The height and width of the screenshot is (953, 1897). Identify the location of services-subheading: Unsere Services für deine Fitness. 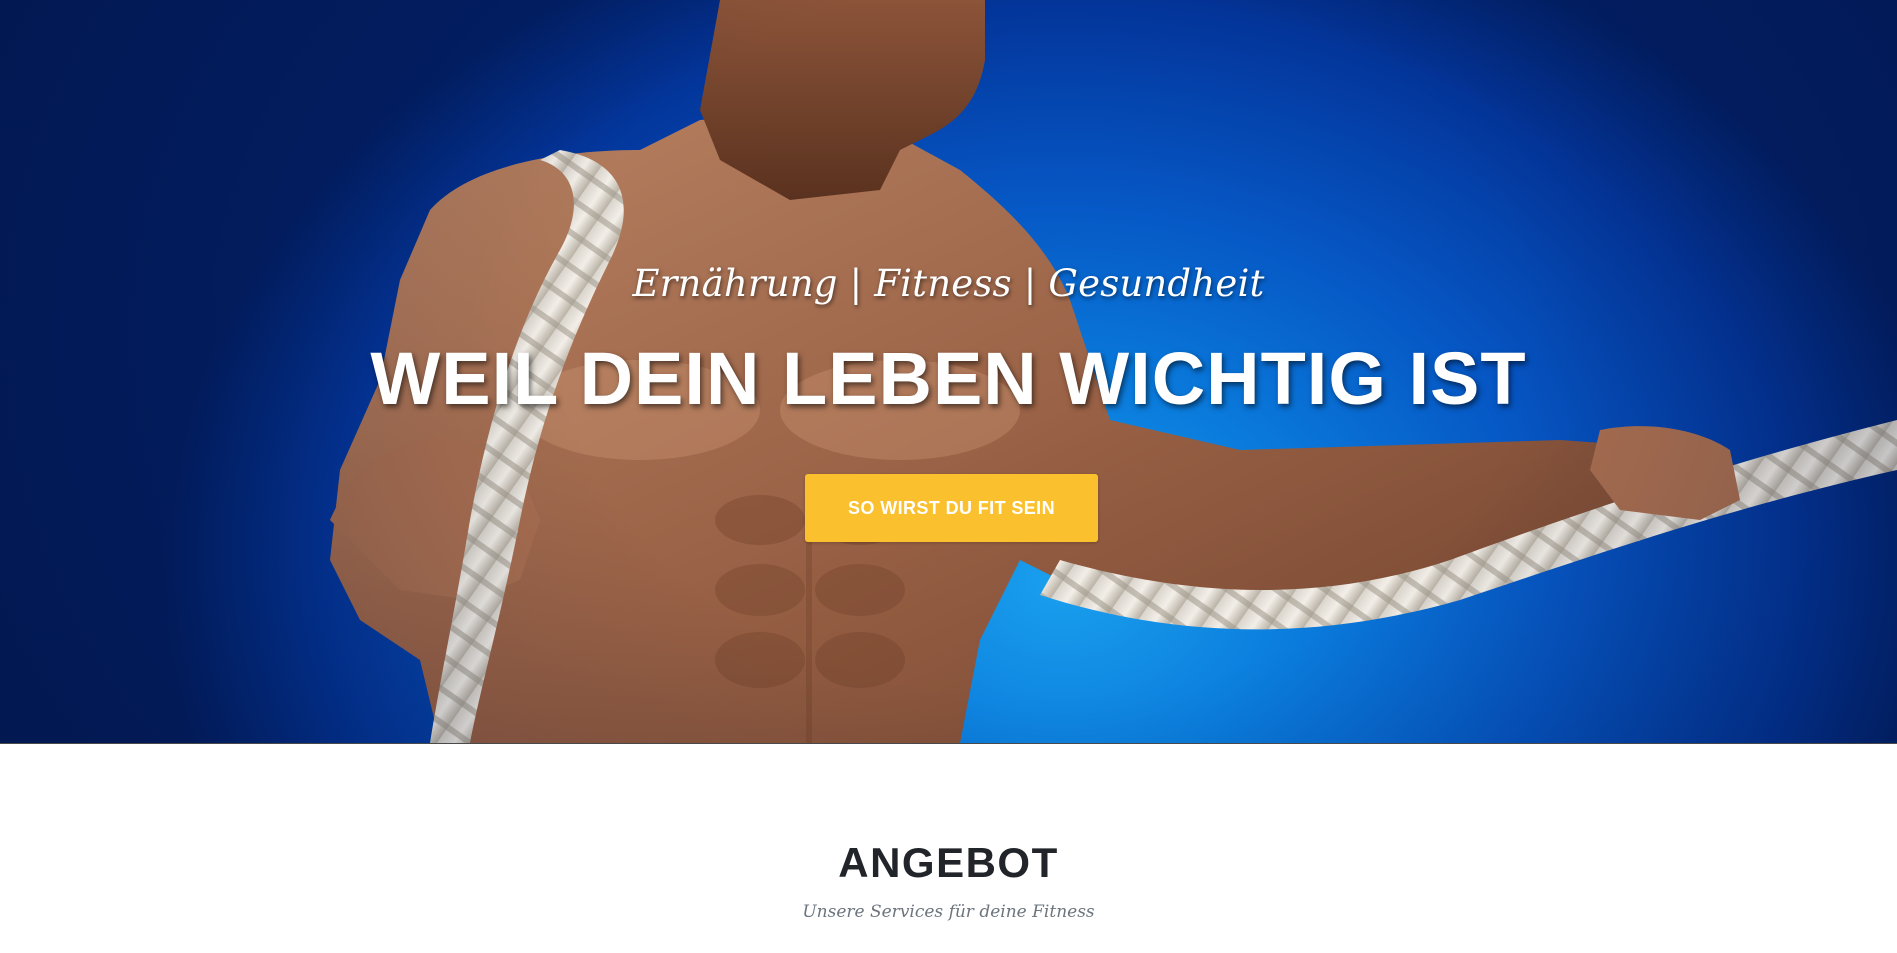
(948, 912).